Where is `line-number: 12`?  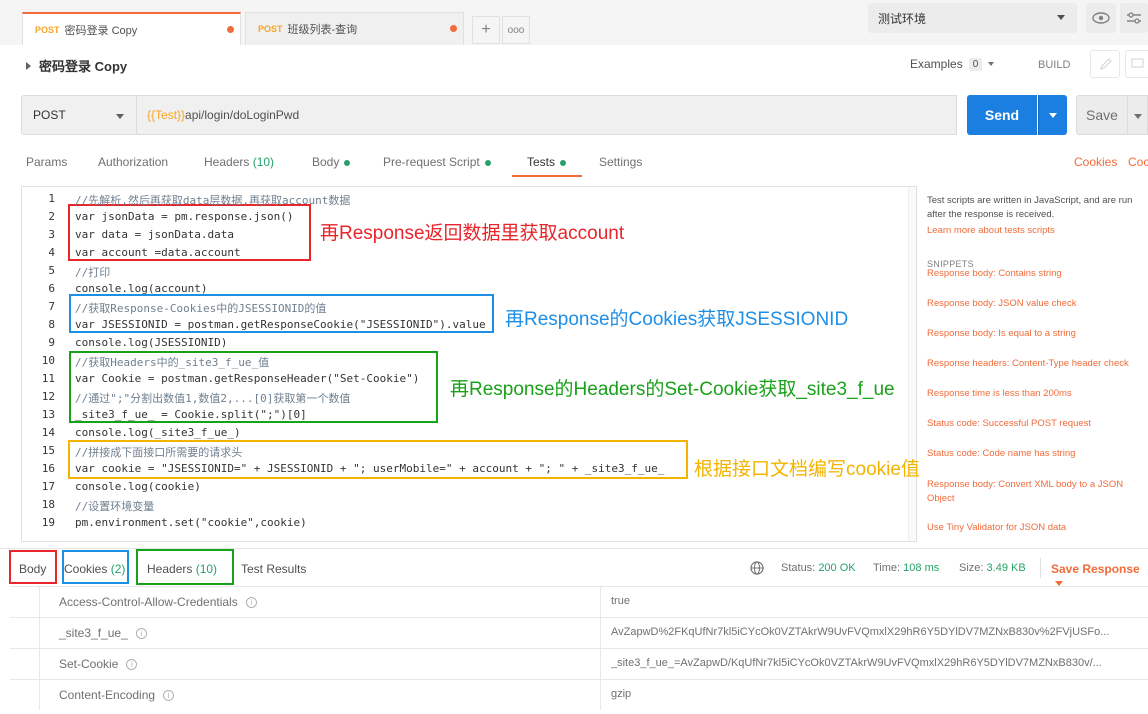 line-number: 12 is located at coordinates (48, 396).